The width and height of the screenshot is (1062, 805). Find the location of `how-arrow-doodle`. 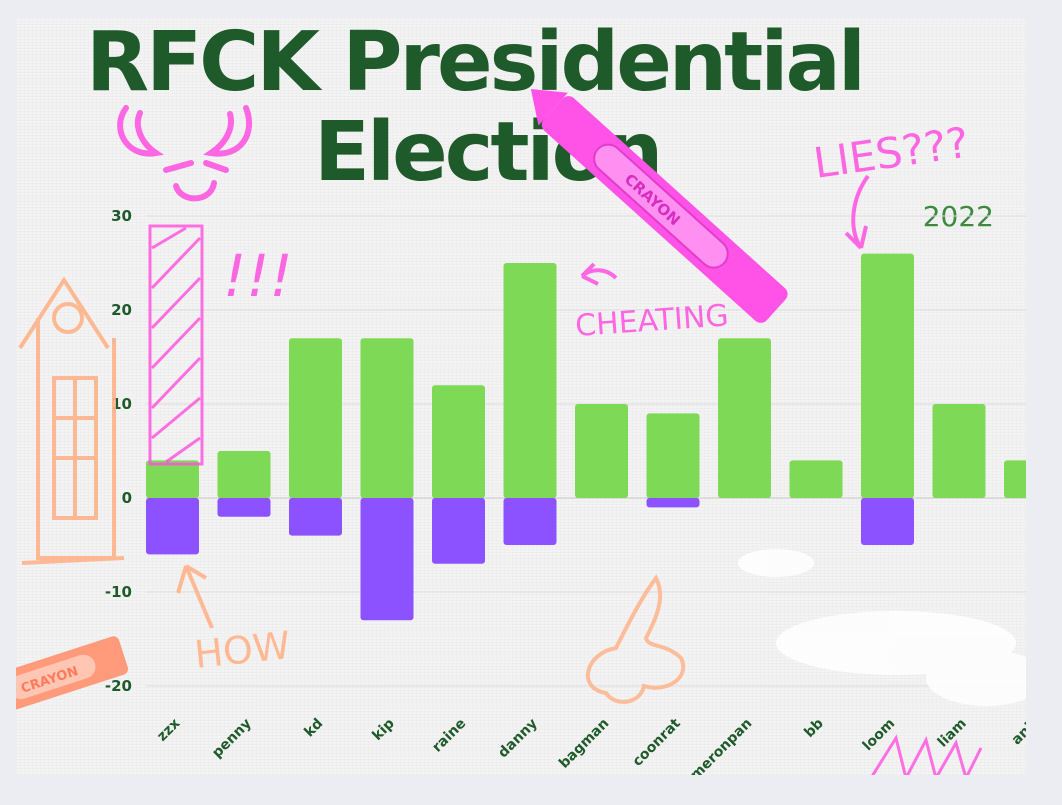

how-arrow-doodle is located at coordinates (195, 596).